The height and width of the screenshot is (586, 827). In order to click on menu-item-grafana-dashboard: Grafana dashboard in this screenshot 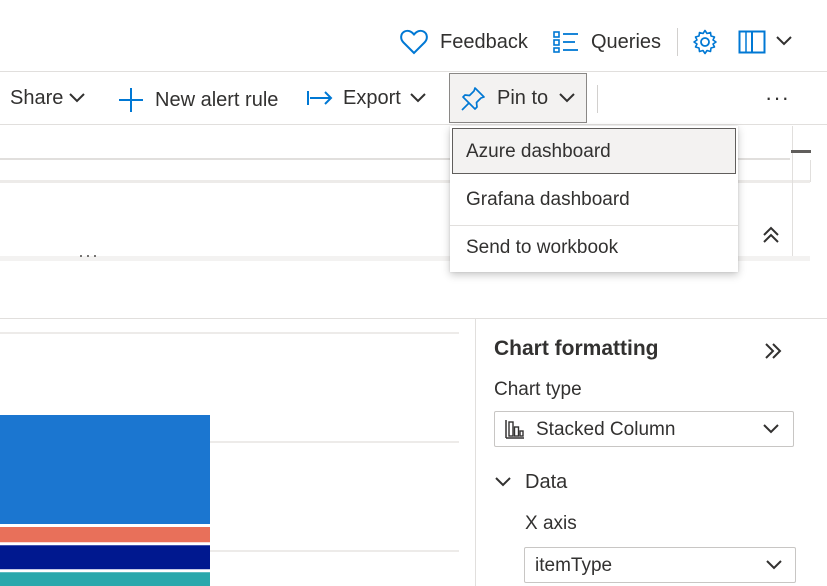, I will do `click(594, 199)`.